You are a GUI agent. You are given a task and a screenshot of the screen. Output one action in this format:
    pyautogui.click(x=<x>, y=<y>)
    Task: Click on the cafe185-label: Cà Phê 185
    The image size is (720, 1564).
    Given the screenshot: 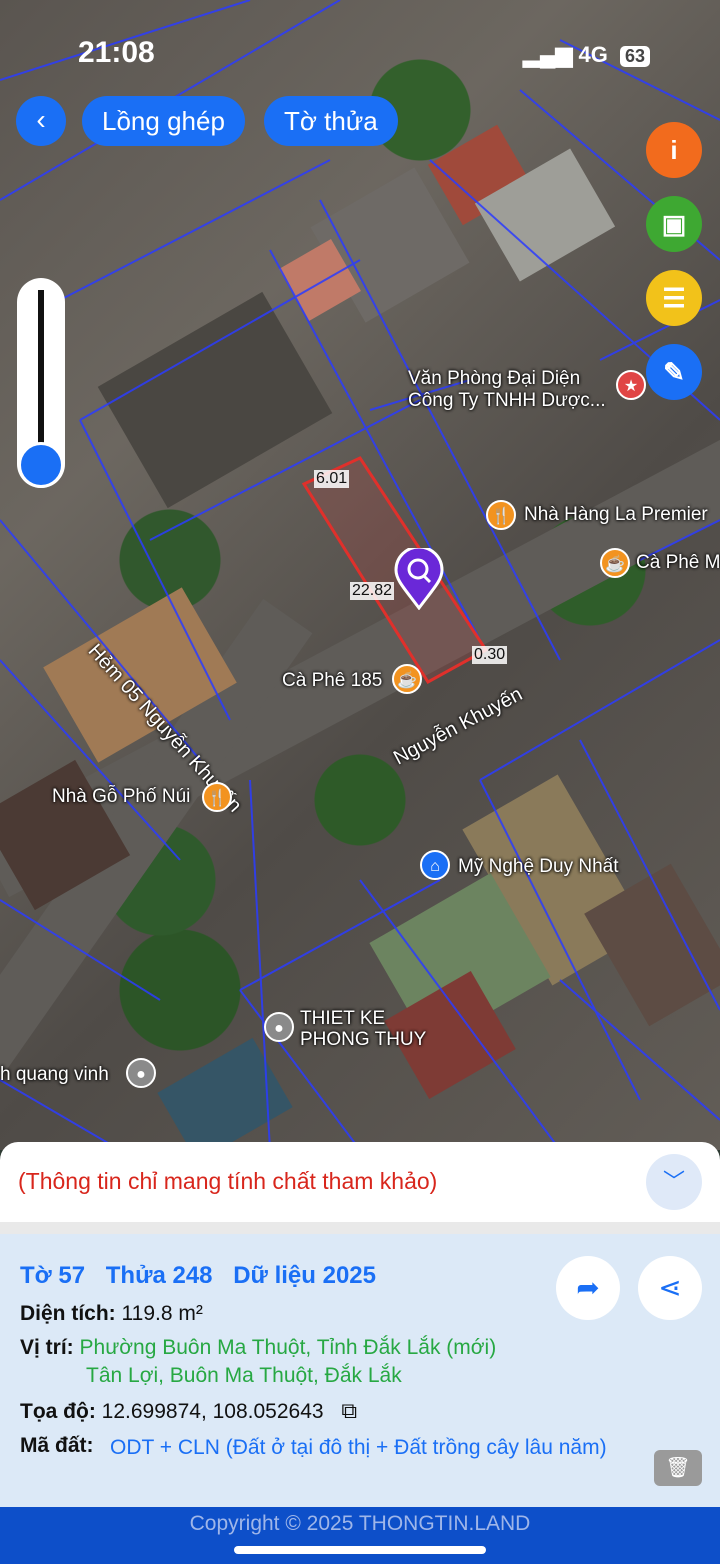 What is the action you would take?
    pyautogui.click(x=332, y=680)
    